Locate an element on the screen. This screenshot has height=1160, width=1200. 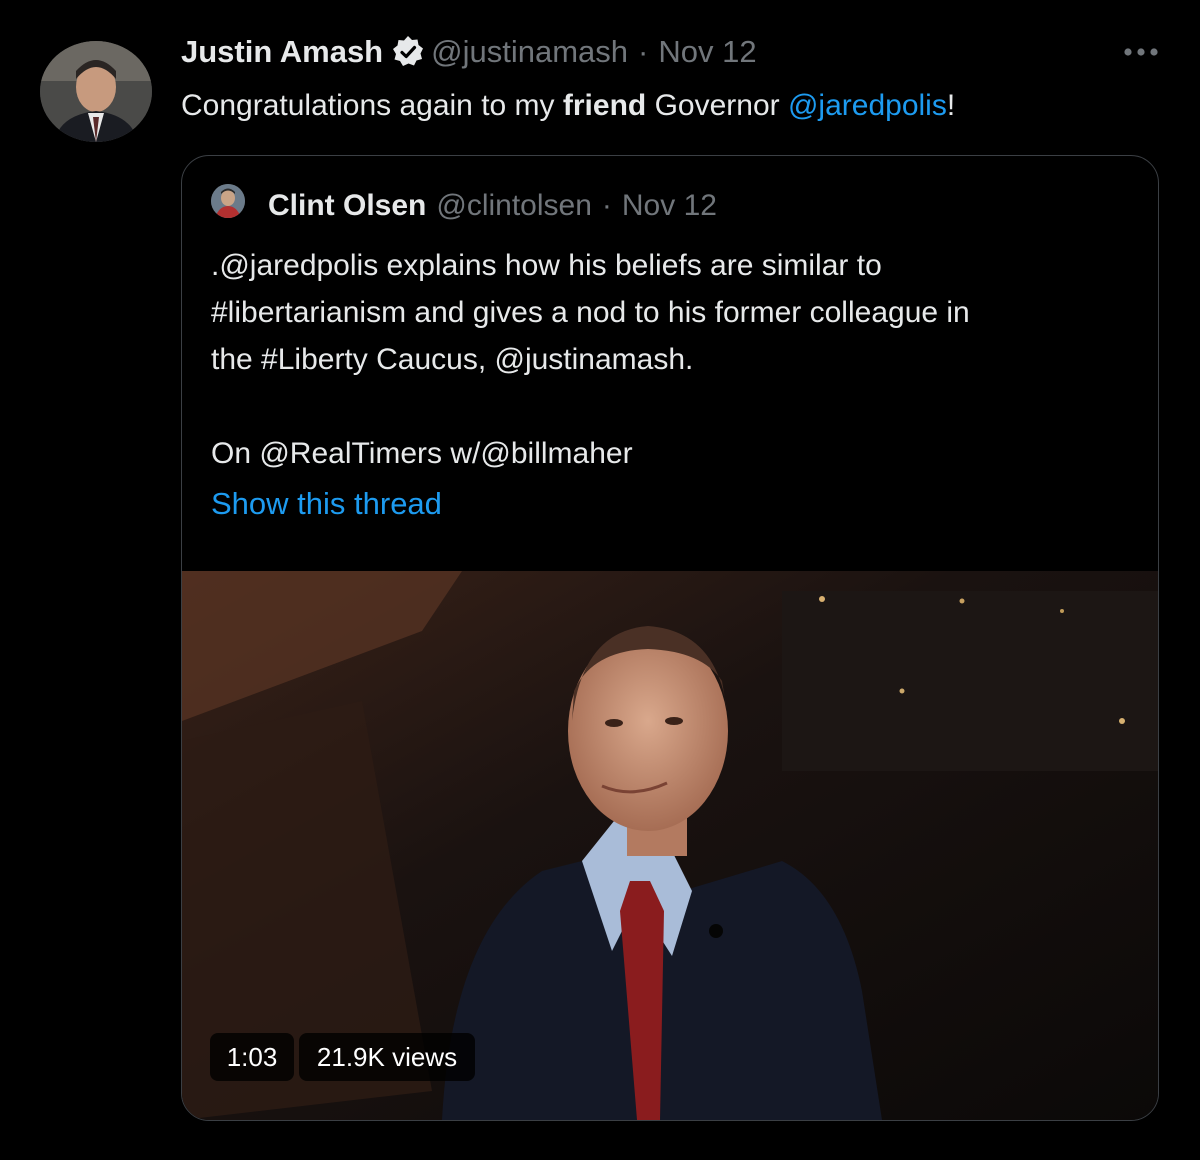
quote-text-line: the #Liberty Caucus, @justinamash. is located at coordinates (452, 359).